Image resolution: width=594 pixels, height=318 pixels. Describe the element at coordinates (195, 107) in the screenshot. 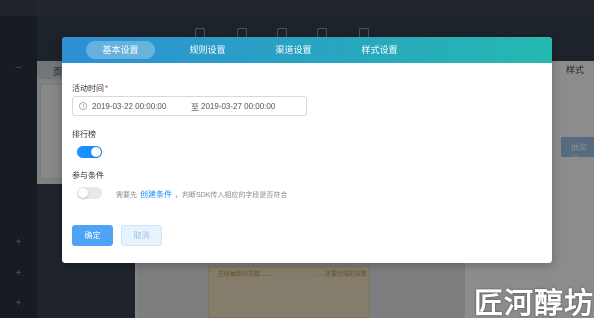

I see `range-separator: 至` at that location.